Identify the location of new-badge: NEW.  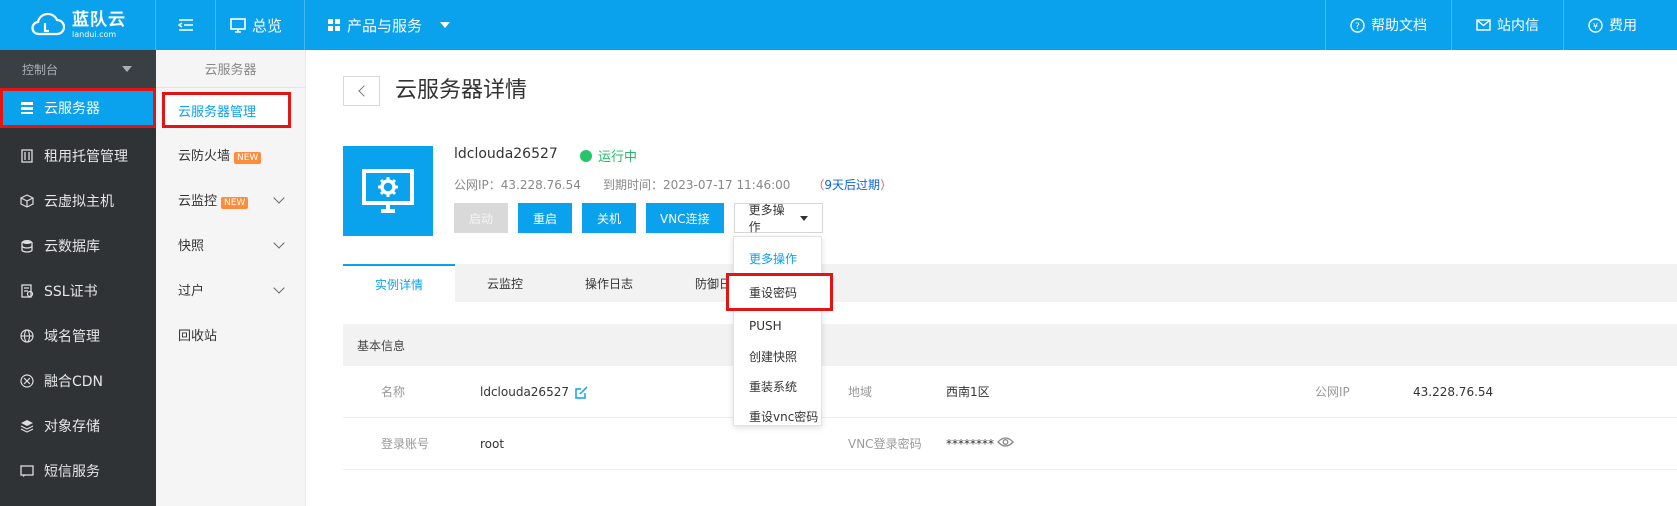
(235, 203).